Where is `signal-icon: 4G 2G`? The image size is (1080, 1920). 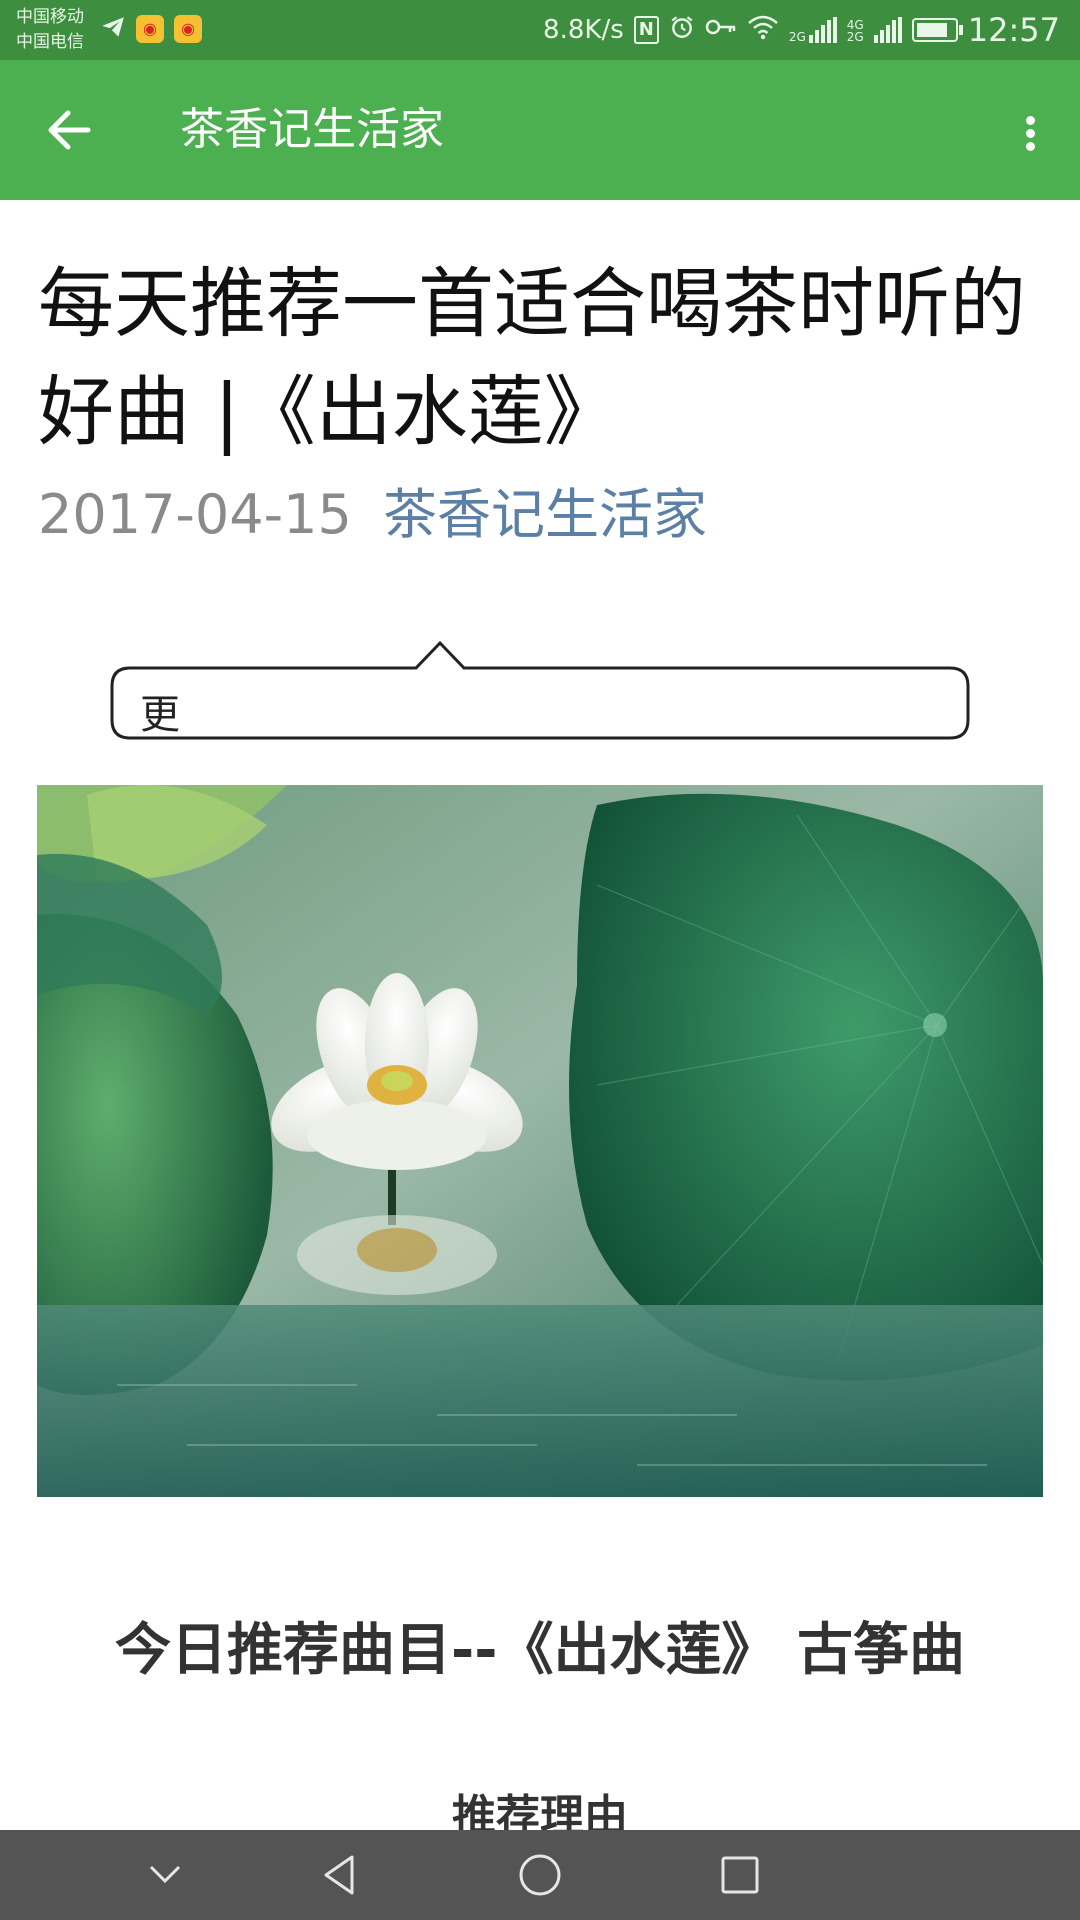 signal-icon: 4G 2G is located at coordinates (874, 30).